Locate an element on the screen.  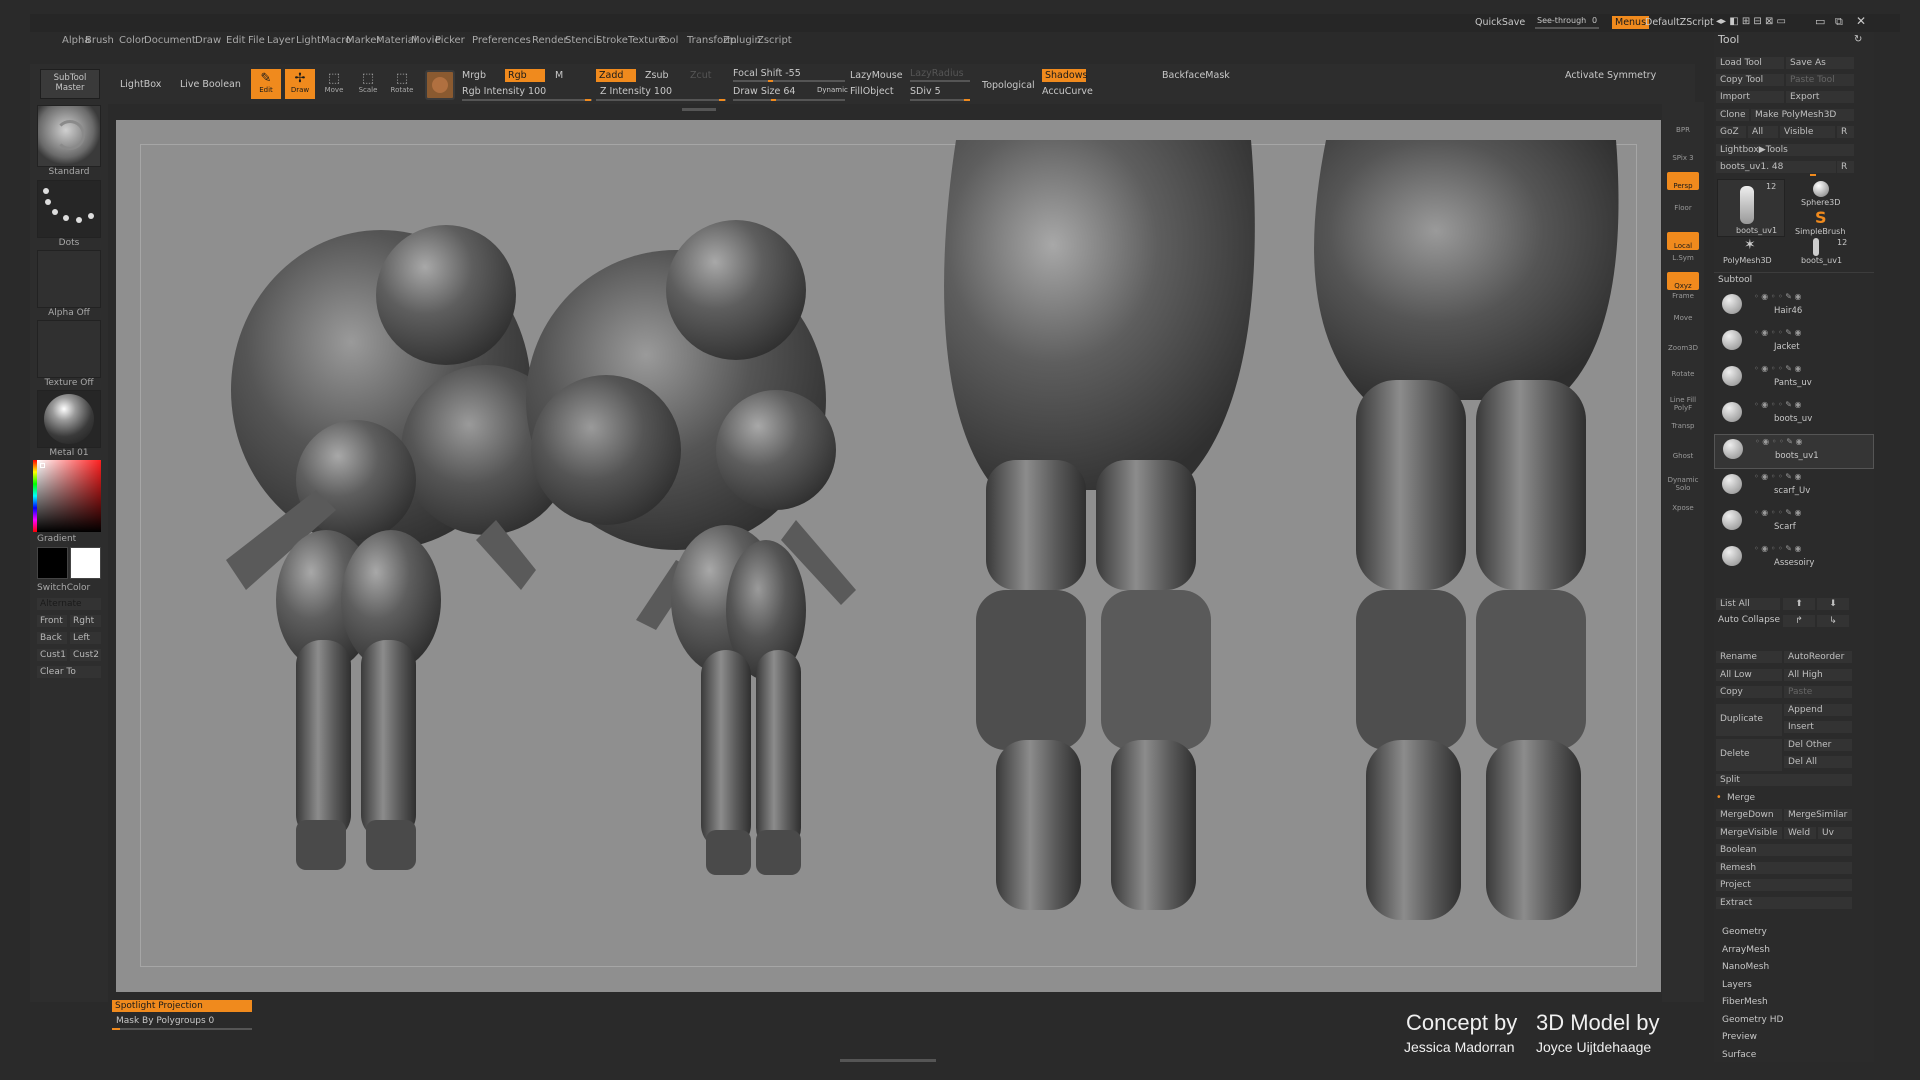
subtool-row: ◦ ◉ ◦ ◦ ✎ ◉ Scarf is located at coordinates (1794, 523).